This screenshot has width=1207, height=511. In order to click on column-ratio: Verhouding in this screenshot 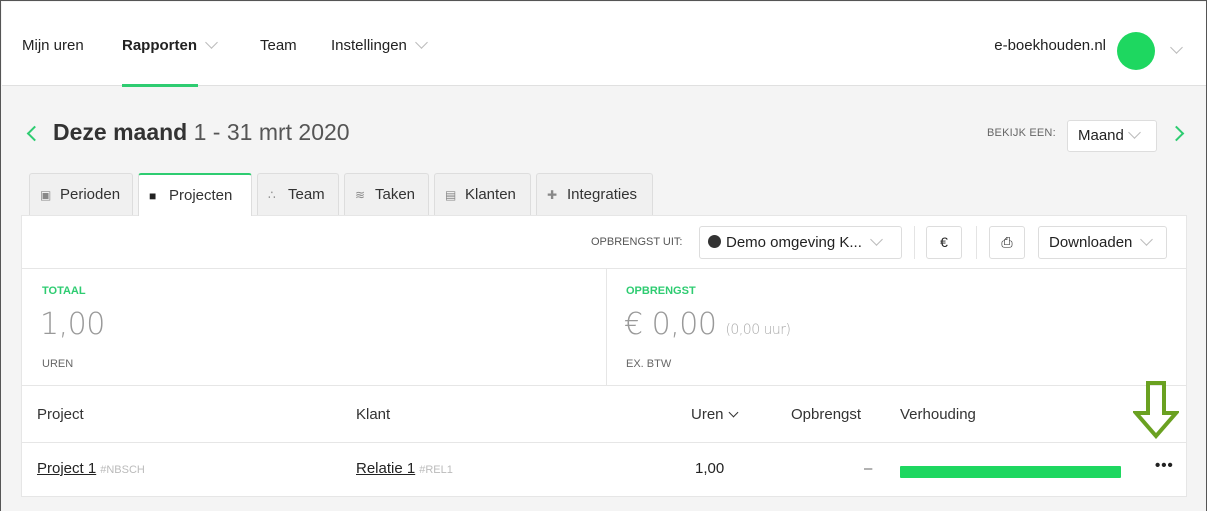, I will do `click(938, 414)`.